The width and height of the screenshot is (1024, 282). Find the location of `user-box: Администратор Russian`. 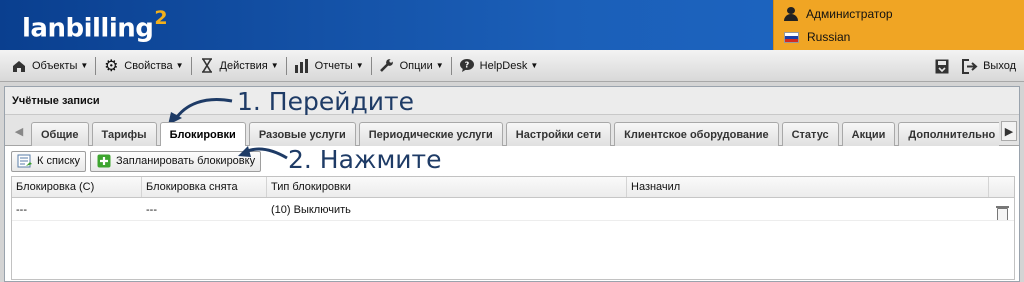

user-box: Администратор Russian is located at coordinates (898, 25).